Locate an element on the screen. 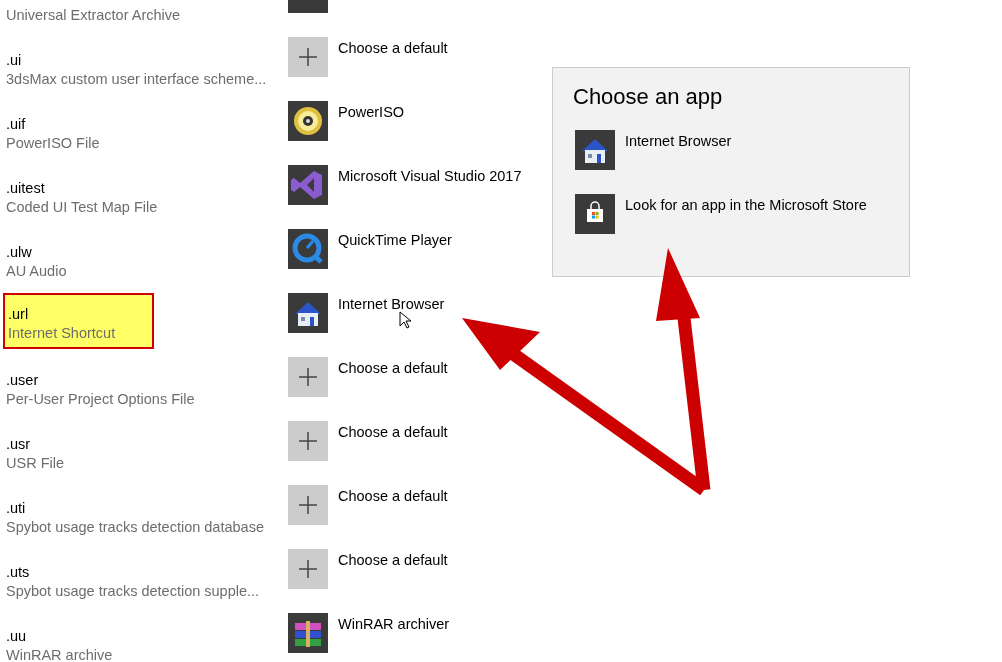 Image resolution: width=1002 pixels, height=662 pixels. file-type-description: WinRAR archive is located at coordinates (60, 654).